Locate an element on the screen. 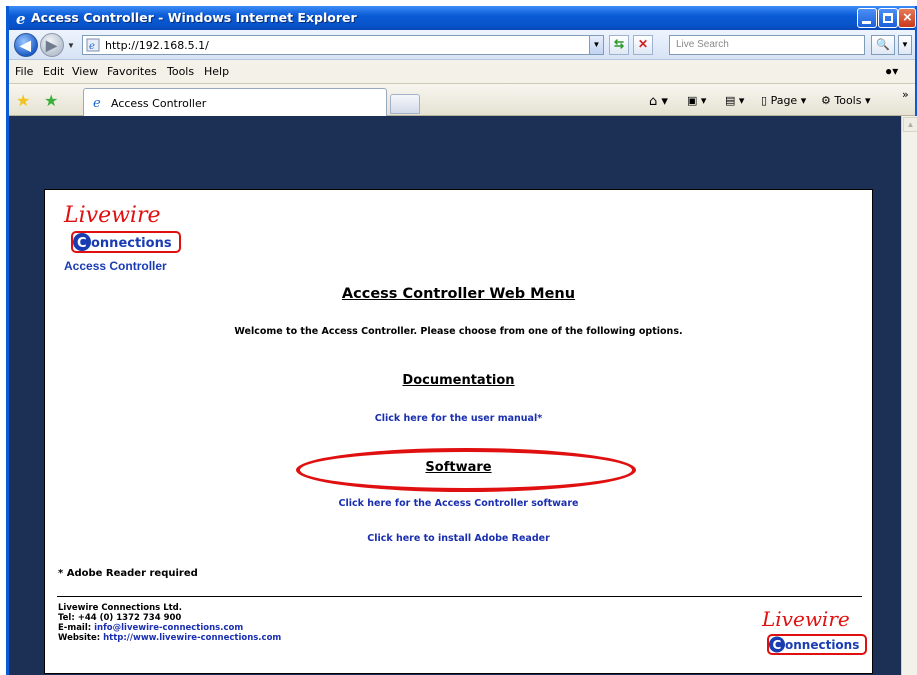 The height and width of the screenshot is (675, 917). user-manual-link: Click here for the user manual* is located at coordinates (458, 418).